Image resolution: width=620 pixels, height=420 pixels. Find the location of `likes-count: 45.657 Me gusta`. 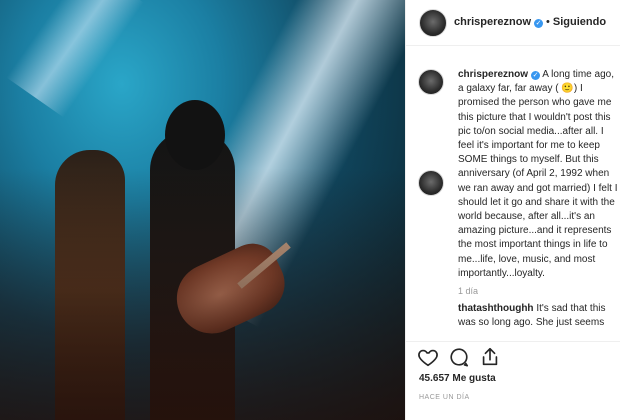

likes-count: 45.657 Me gusta is located at coordinates (457, 378).